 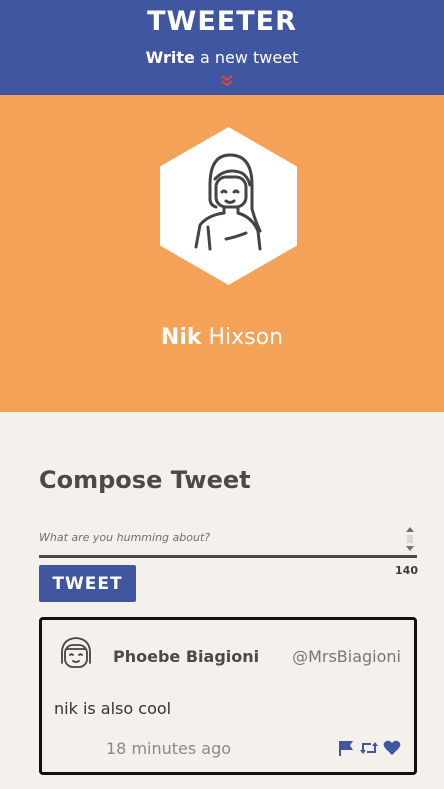 I want to click on tweet-author-handle: @MrsBiagioni, so click(x=346, y=656).